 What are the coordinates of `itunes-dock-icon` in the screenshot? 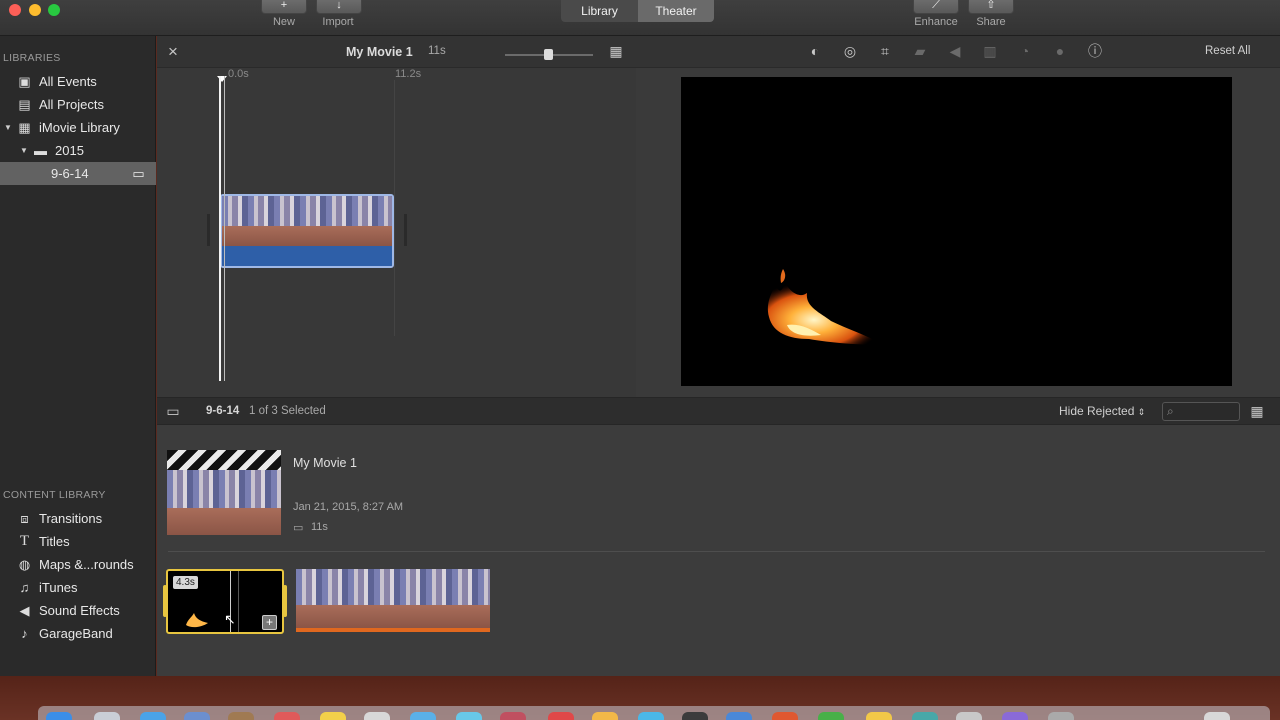 It's located at (561, 716).